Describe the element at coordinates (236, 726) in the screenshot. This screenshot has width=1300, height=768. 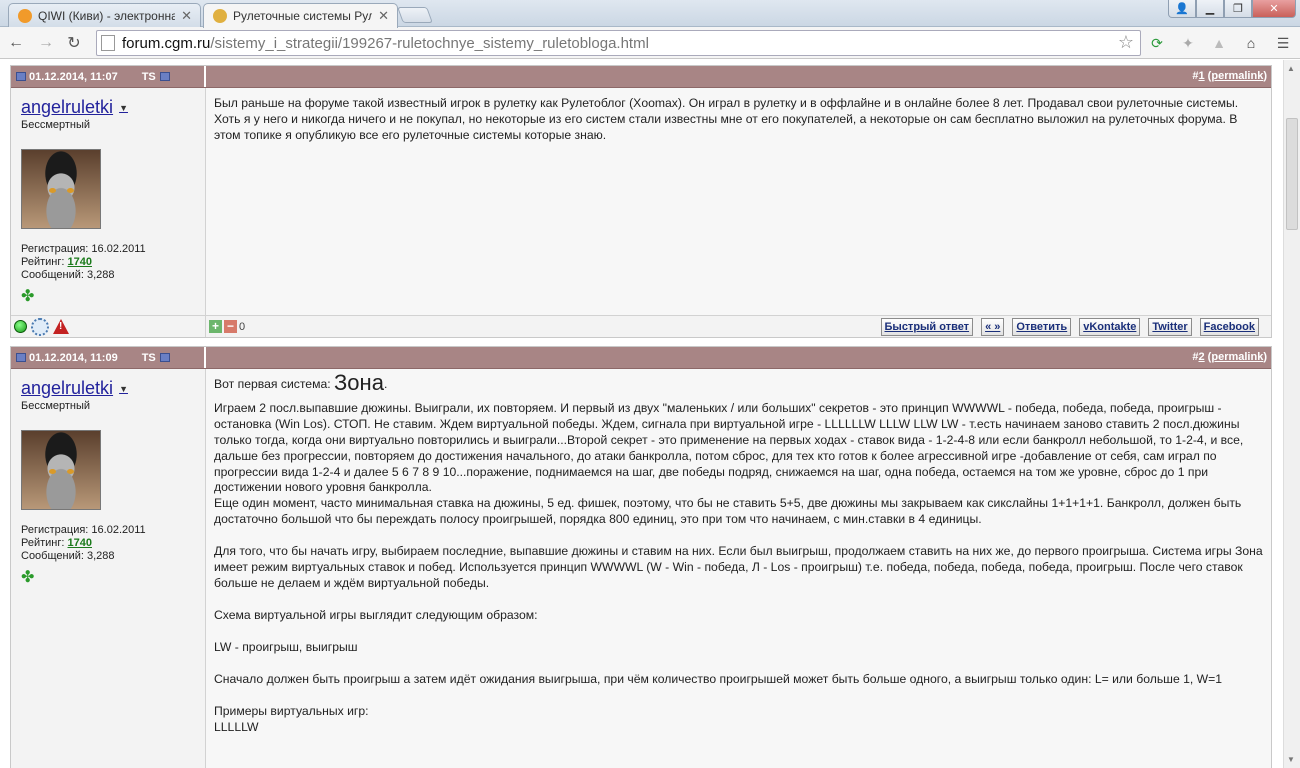
I see `post-paragraph: LLLLLW` at that location.